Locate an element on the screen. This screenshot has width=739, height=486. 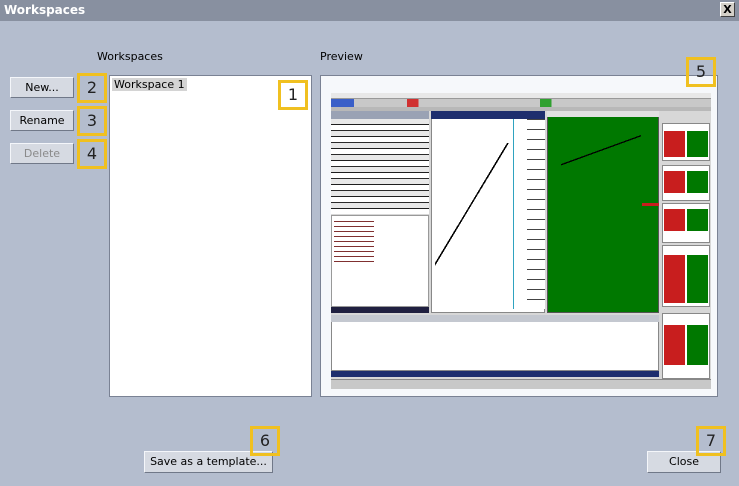
callout-3: 3 is located at coordinates (92, 121).